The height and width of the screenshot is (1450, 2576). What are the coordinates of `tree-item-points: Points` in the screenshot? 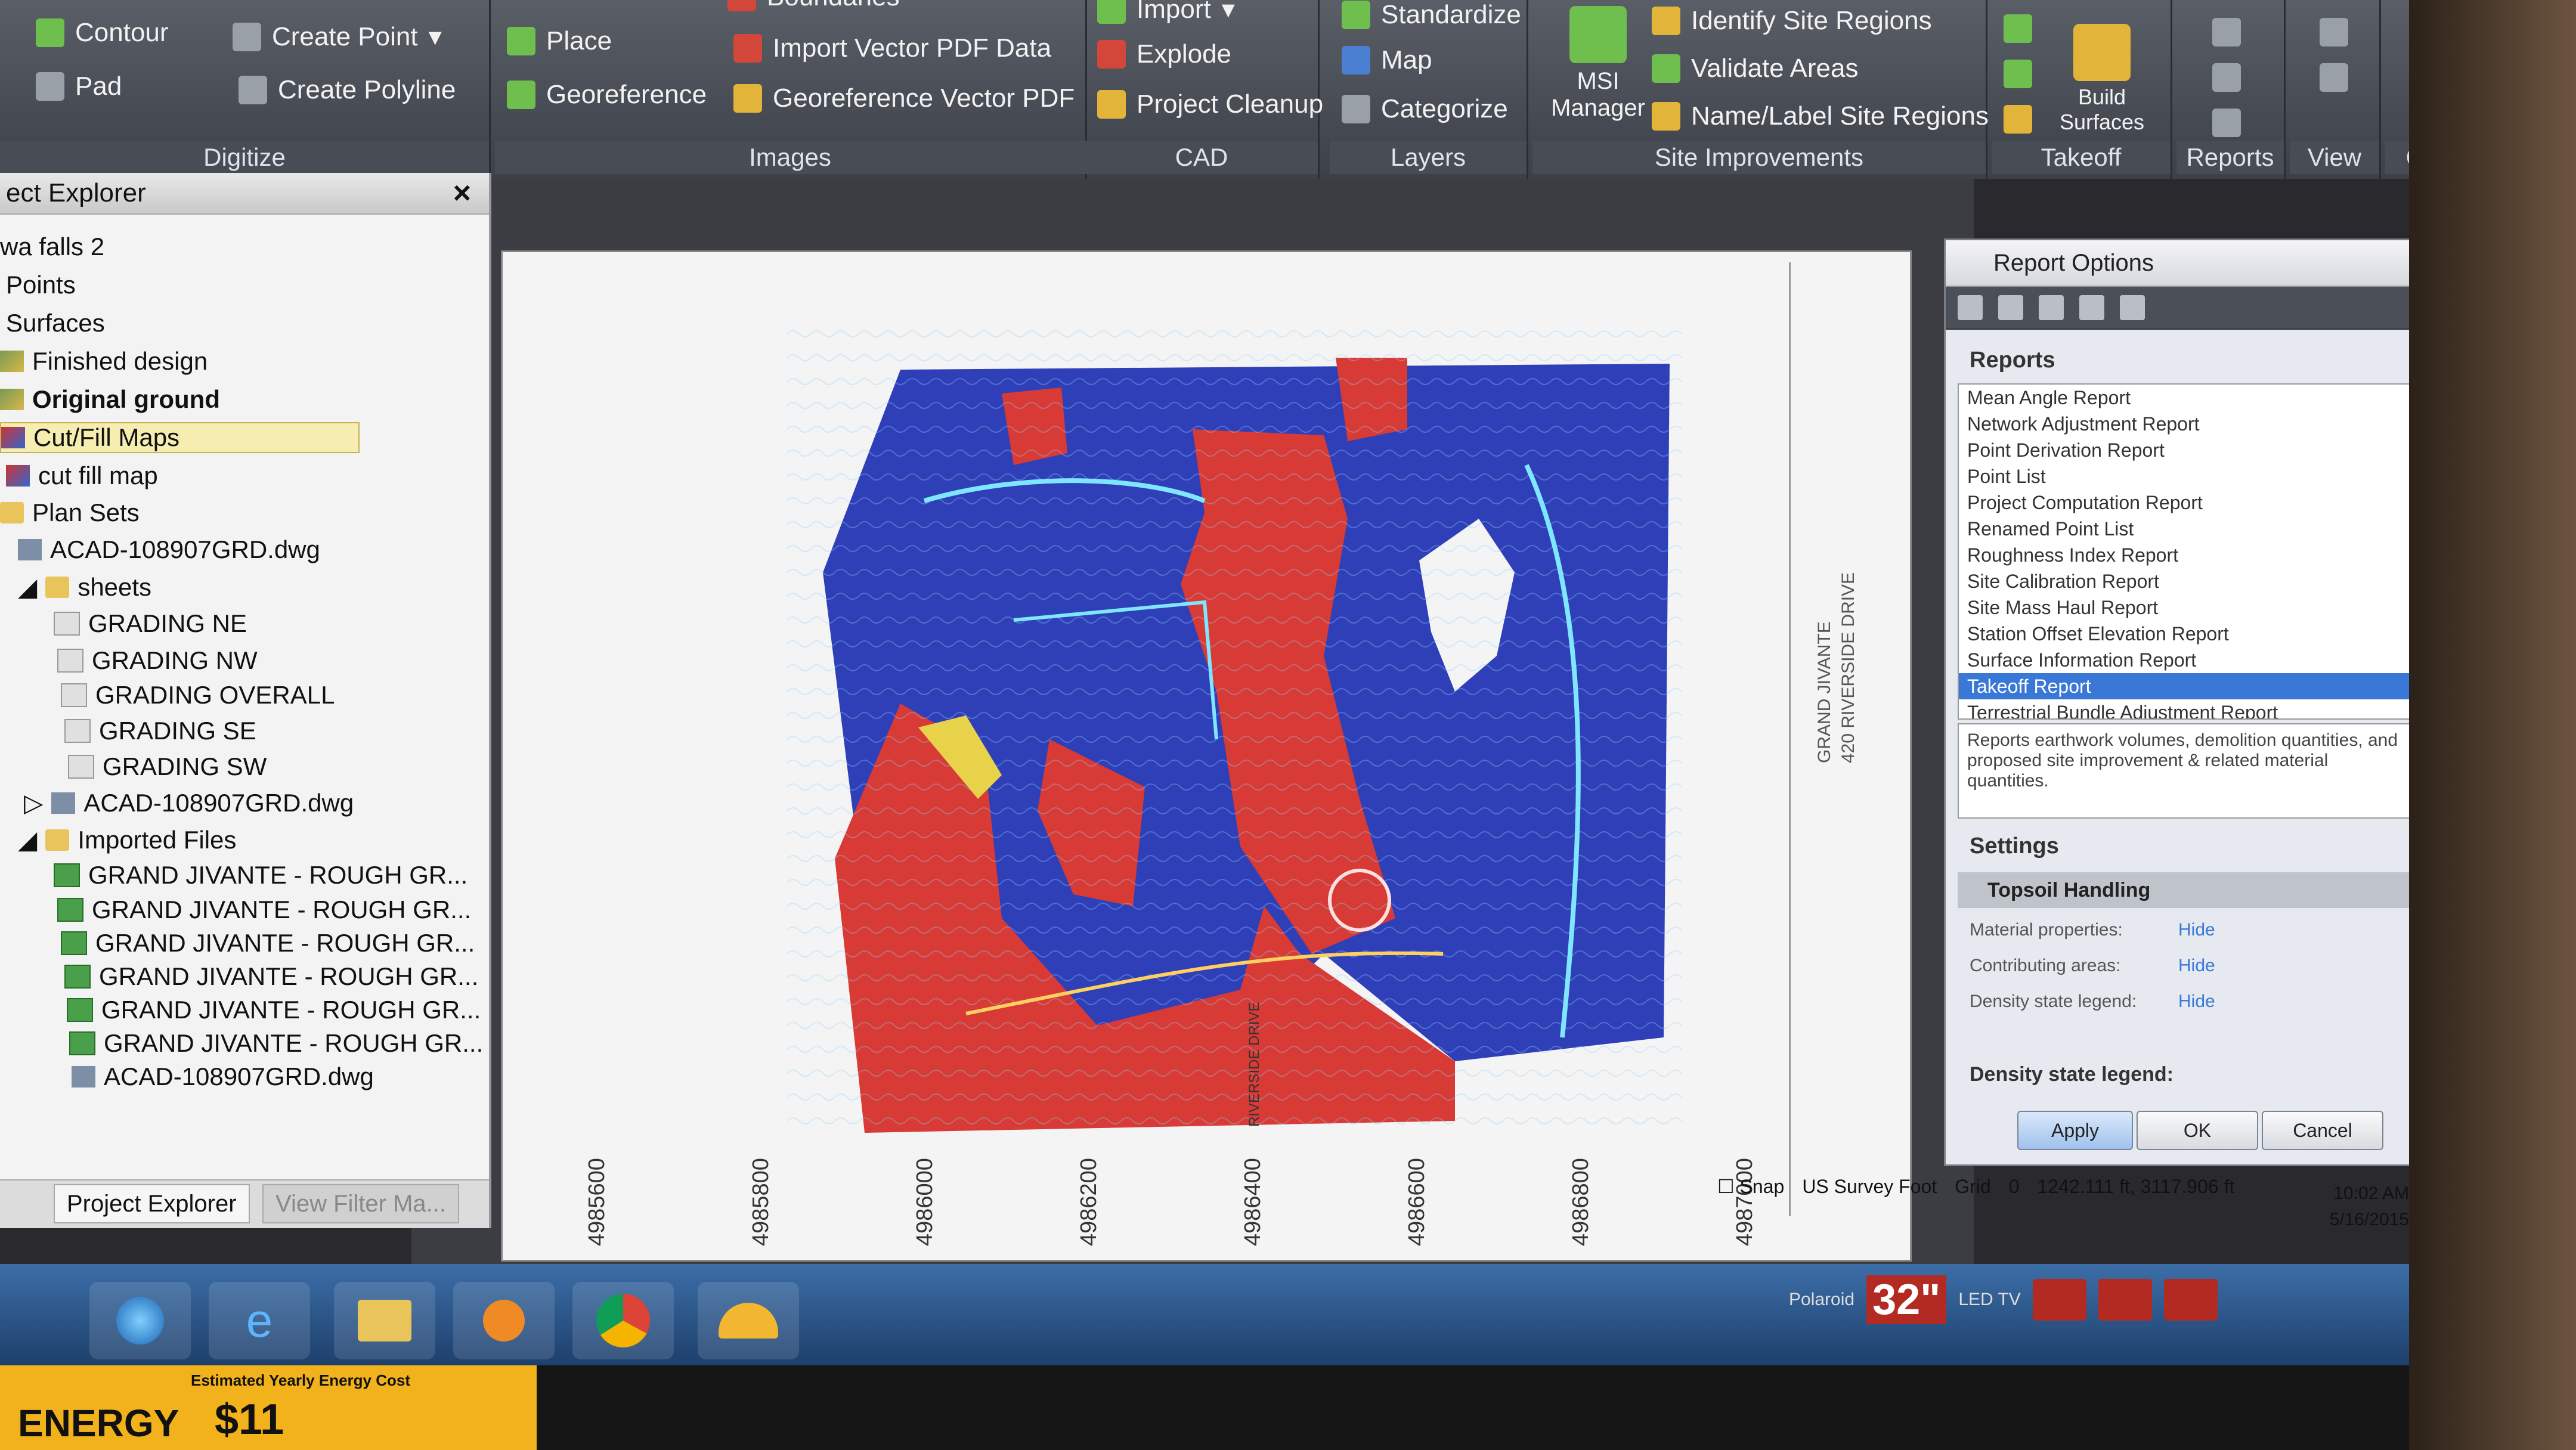 It's located at (41, 285).